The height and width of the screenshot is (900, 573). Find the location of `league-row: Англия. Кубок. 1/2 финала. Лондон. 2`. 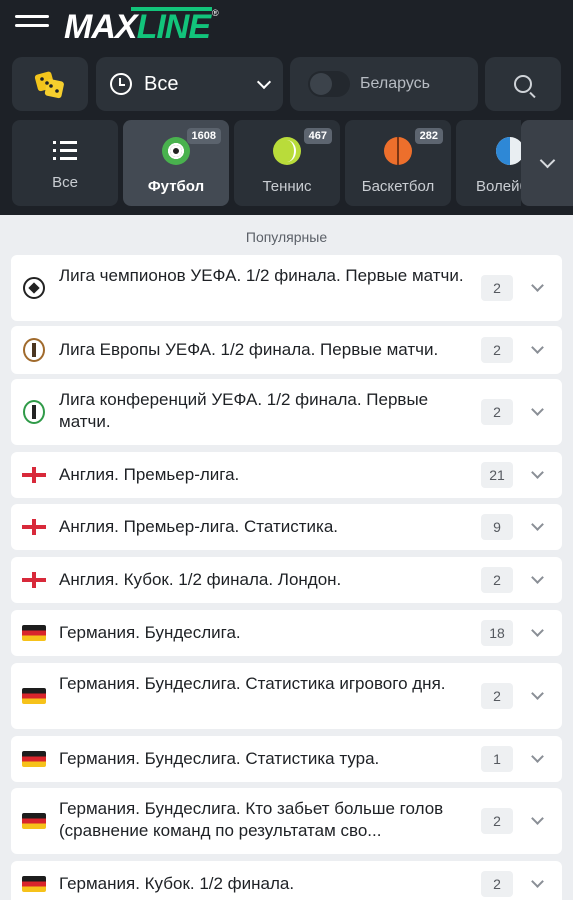

league-row: Англия. Кубок. 1/2 финала. Лондон. 2 is located at coordinates (286, 580).